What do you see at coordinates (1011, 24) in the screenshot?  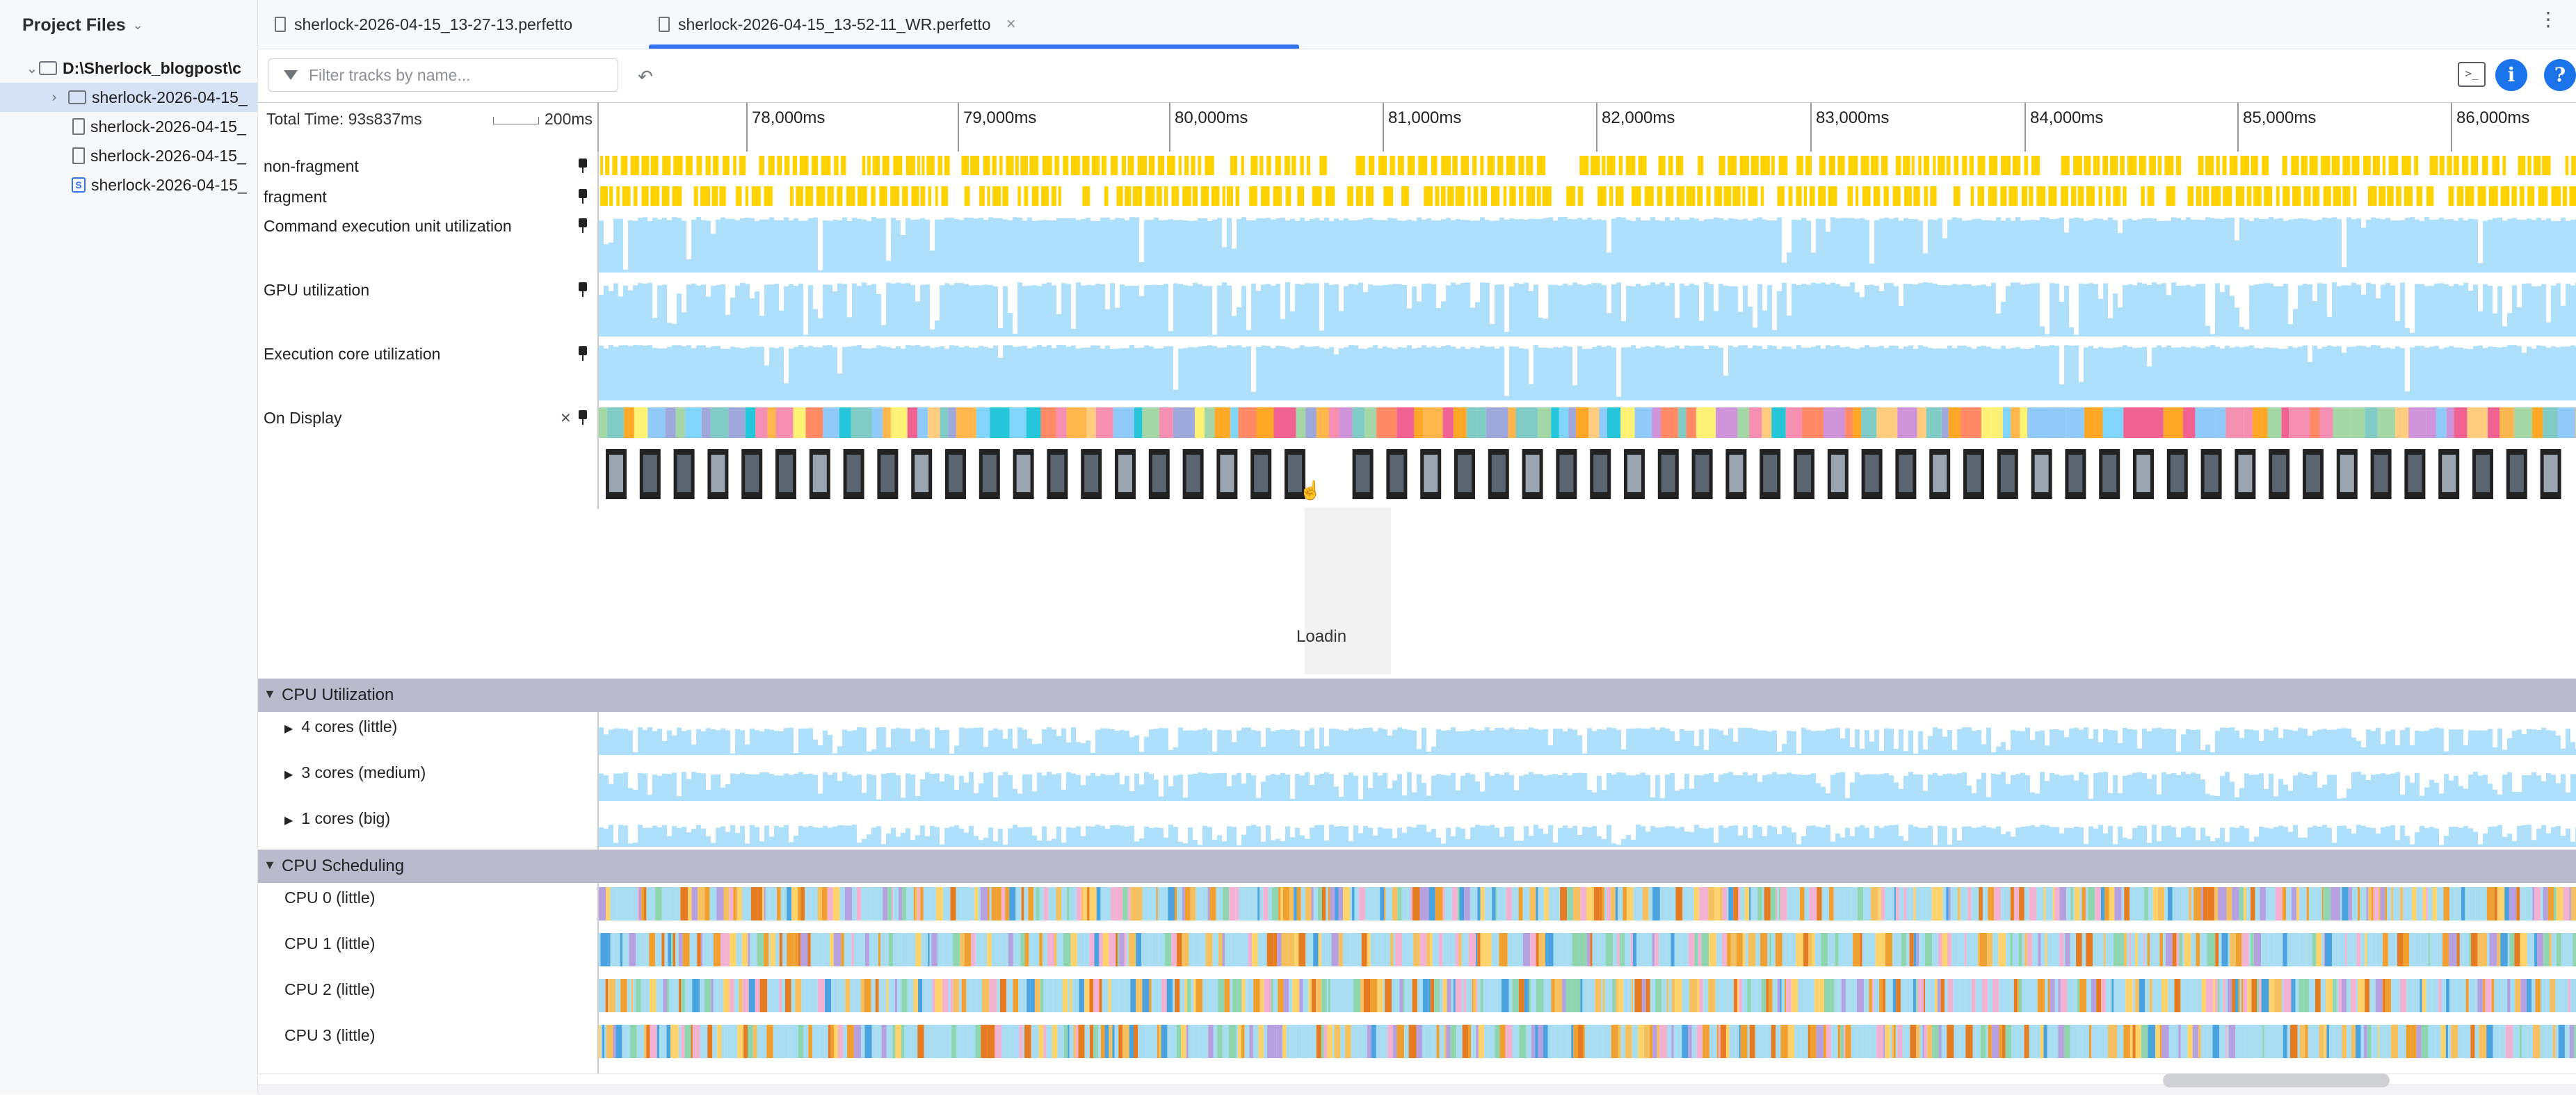 I see `close-icon: ×` at bounding box center [1011, 24].